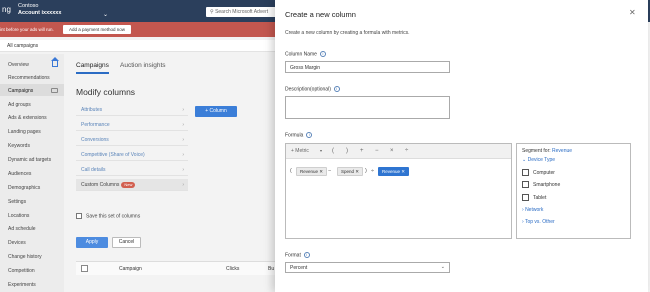 The height and width of the screenshot is (292, 650). What do you see at coordinates (300, 151) in the screenshot?
I see `add-metric-button: + Metric` at bounding box center [300, 151].